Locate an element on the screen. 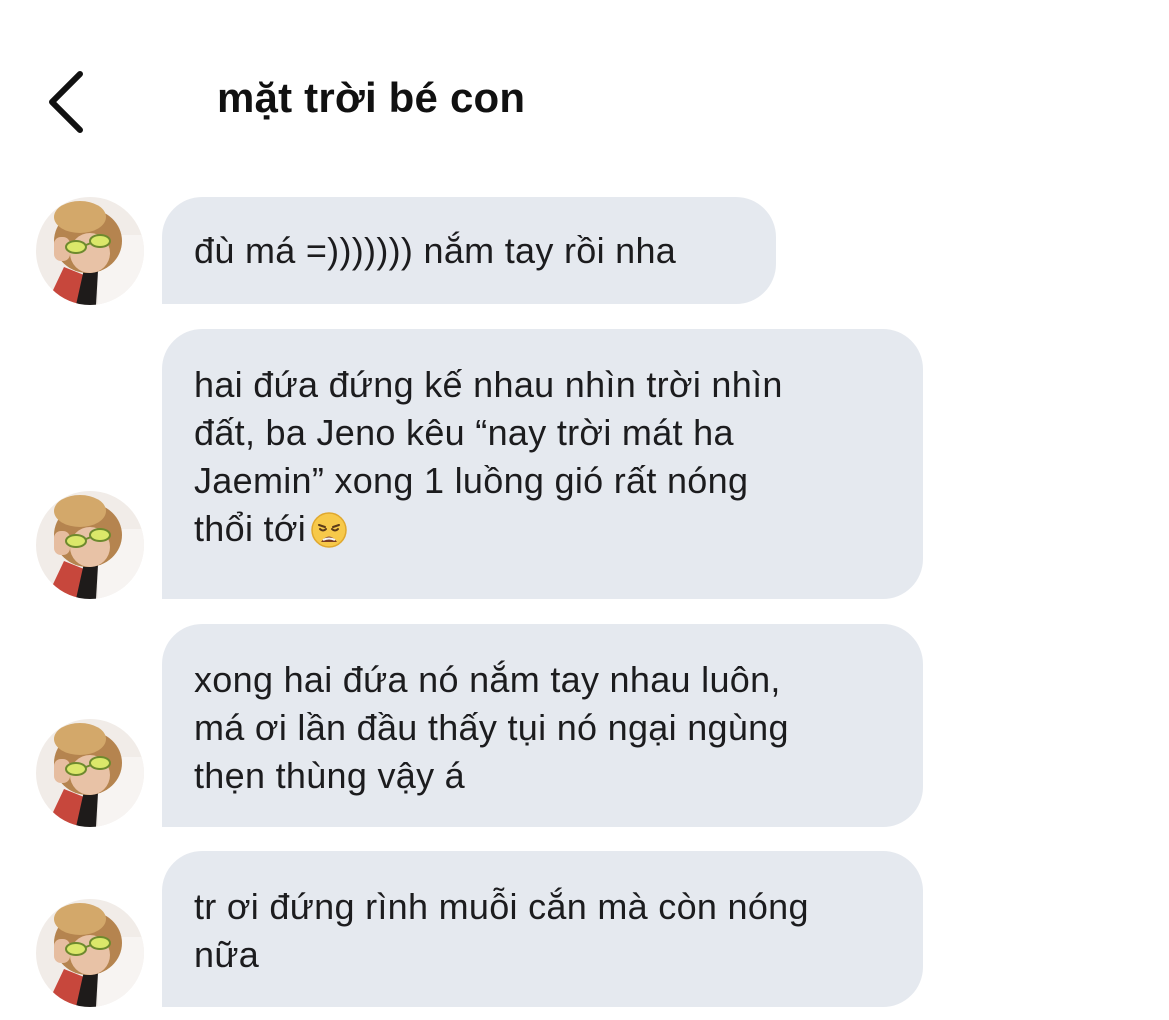  message-bubble: đù má =))))))) nắm tay rồi nha is located at coordinates (469, 250).